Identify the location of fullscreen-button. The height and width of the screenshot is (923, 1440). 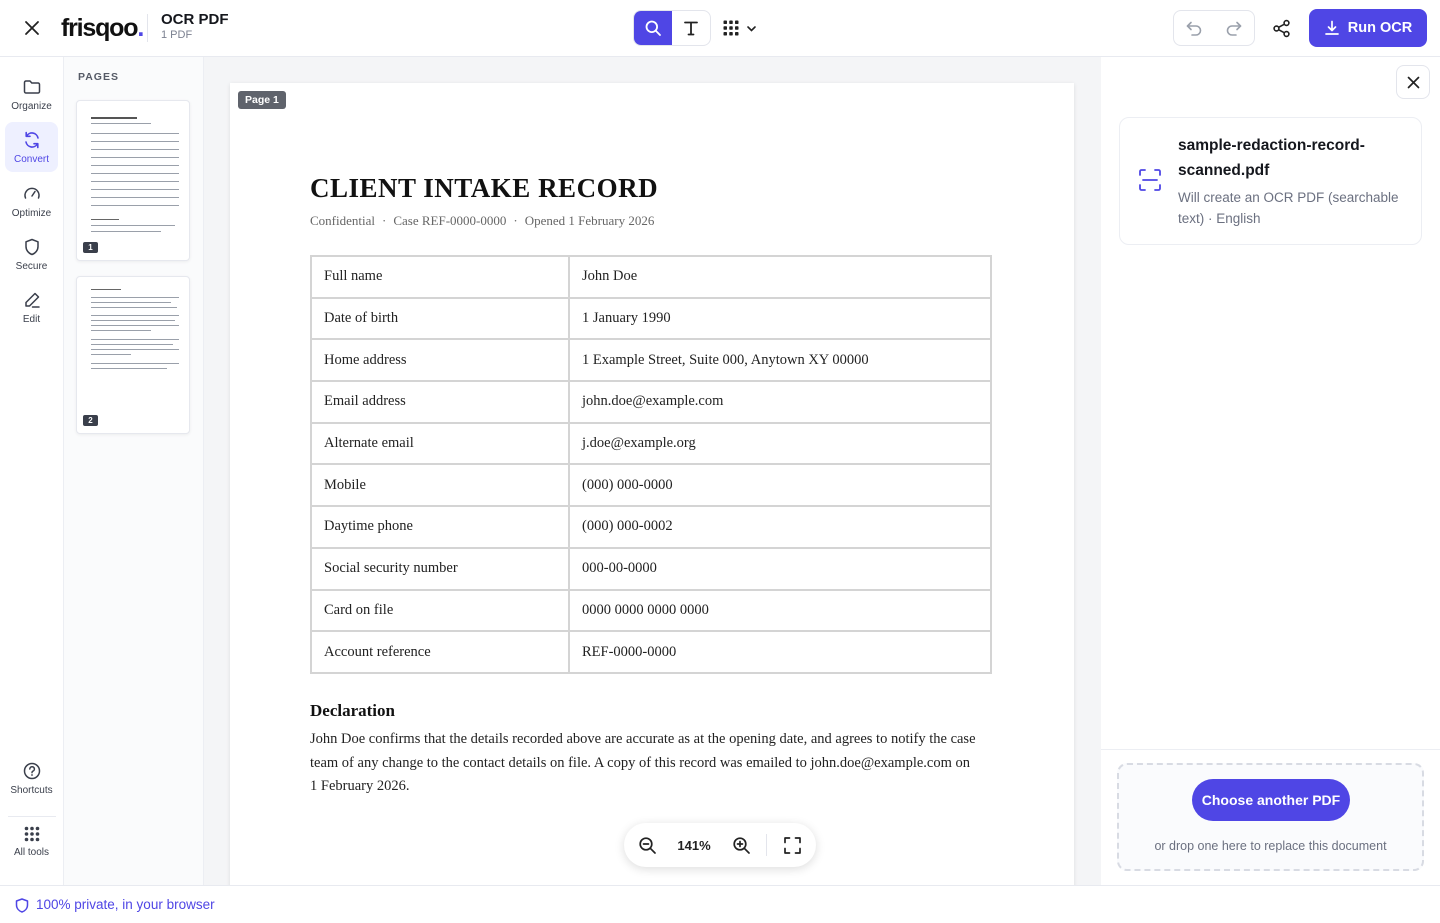
(792, 845).